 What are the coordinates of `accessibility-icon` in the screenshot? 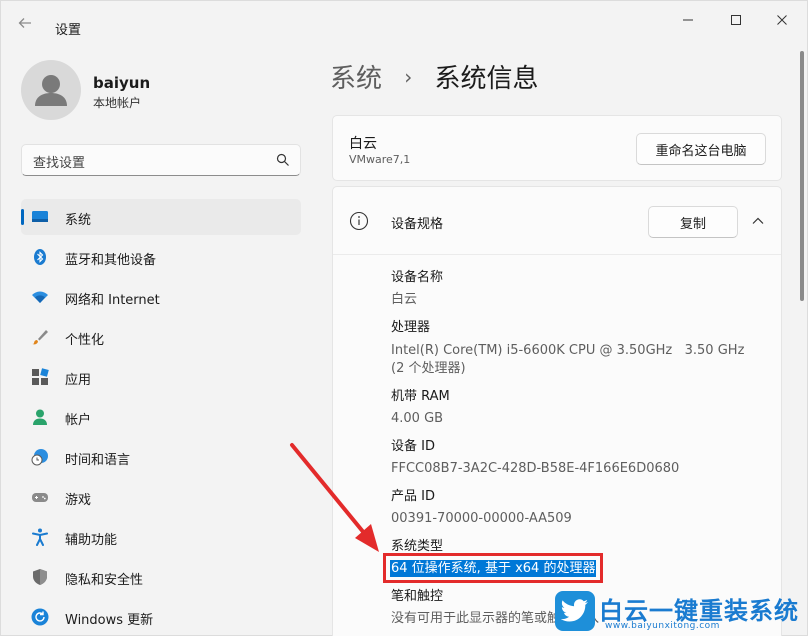 It's located at (40, 537).